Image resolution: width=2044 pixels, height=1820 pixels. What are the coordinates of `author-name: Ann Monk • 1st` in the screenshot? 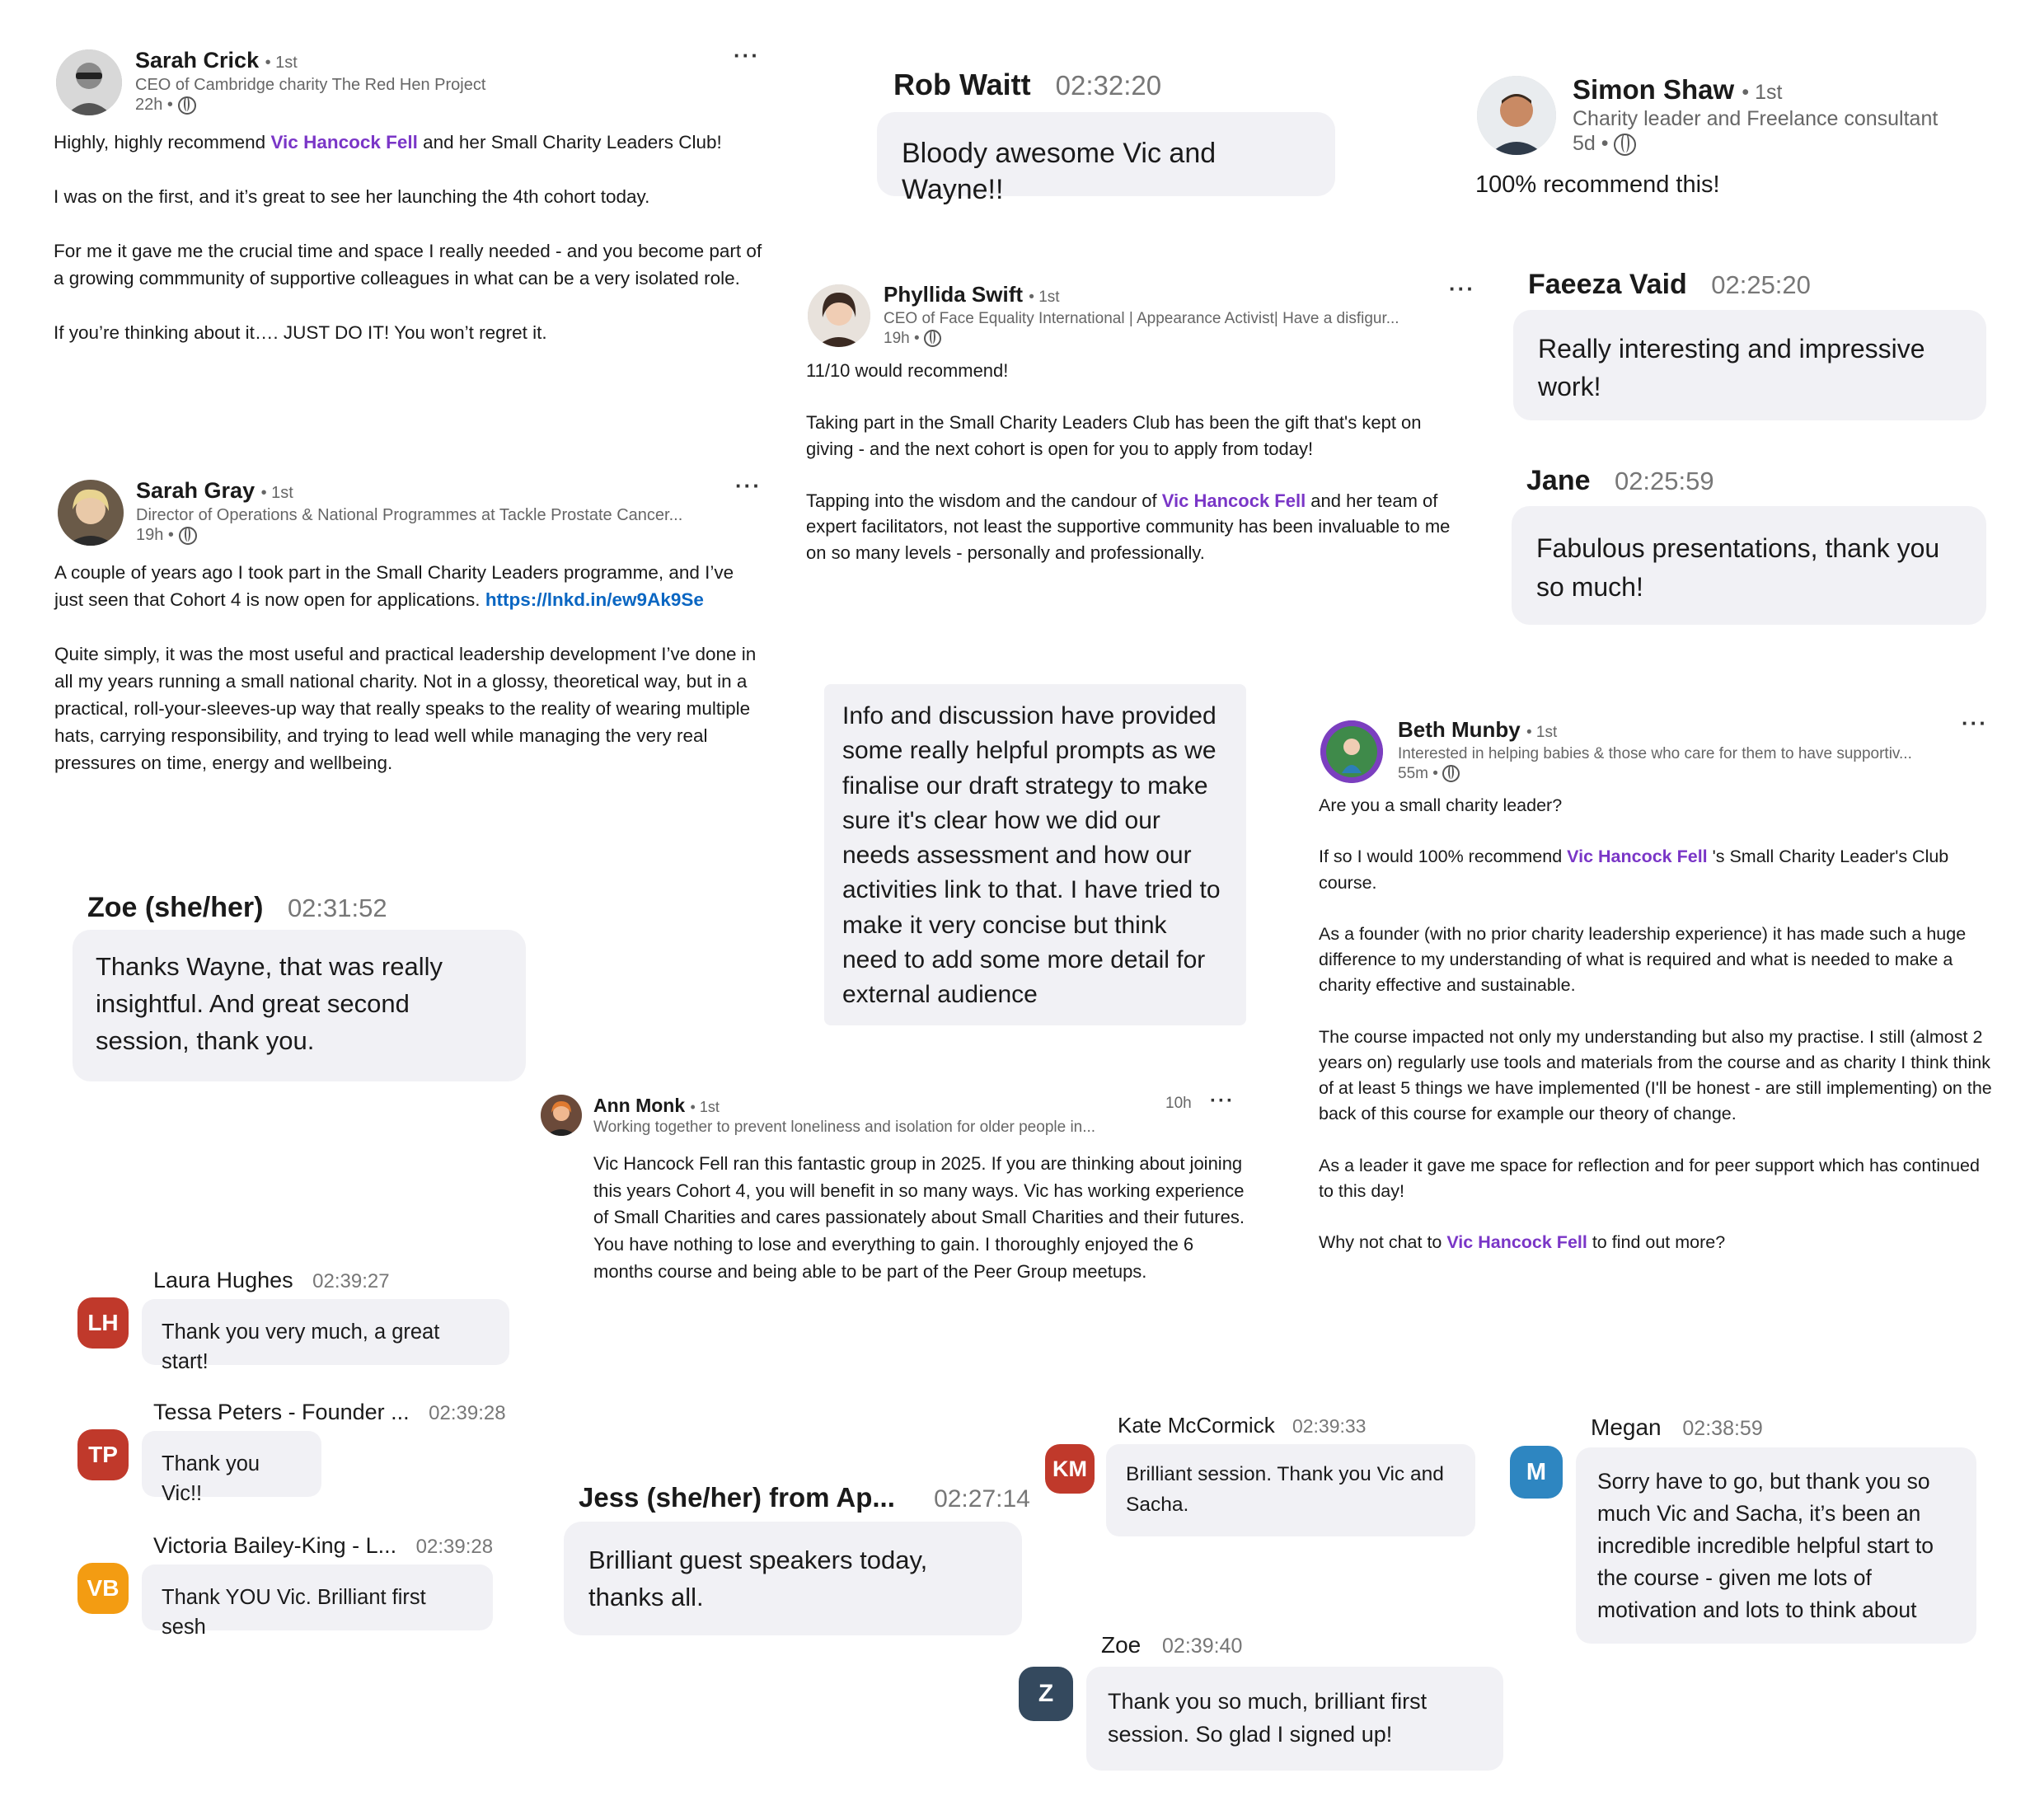 It's located at (656, 1106).